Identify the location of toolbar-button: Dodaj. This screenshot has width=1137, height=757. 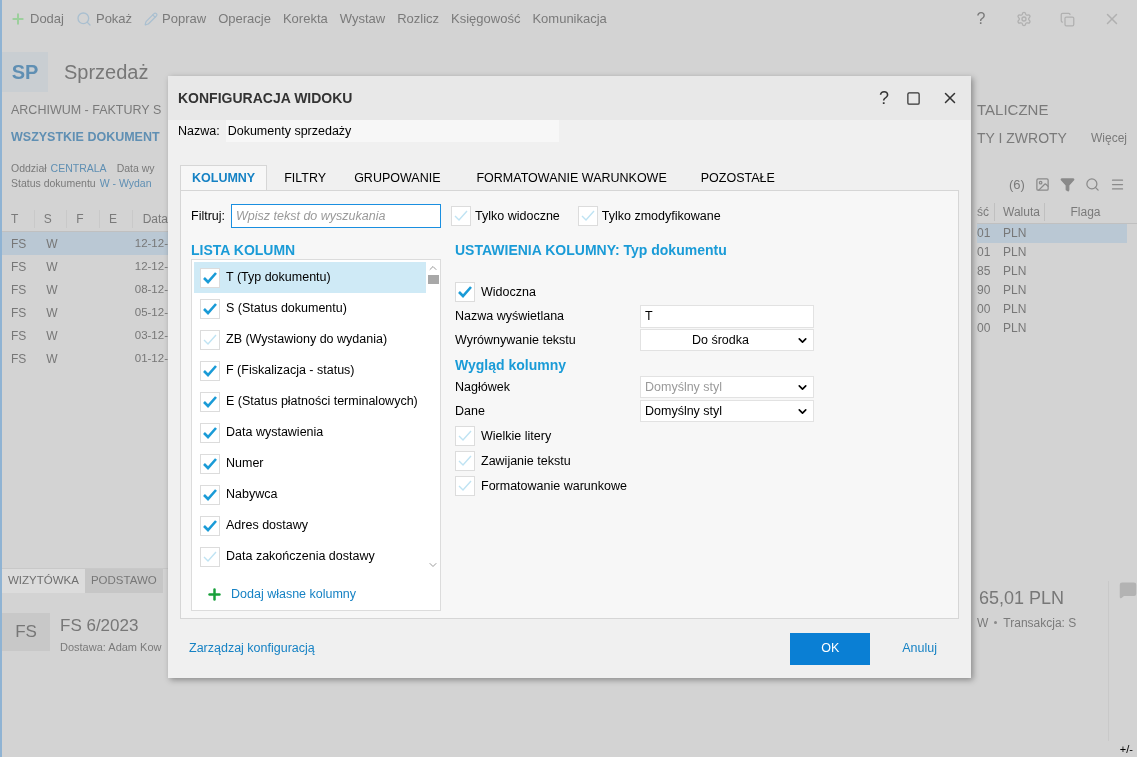
(37, 19).